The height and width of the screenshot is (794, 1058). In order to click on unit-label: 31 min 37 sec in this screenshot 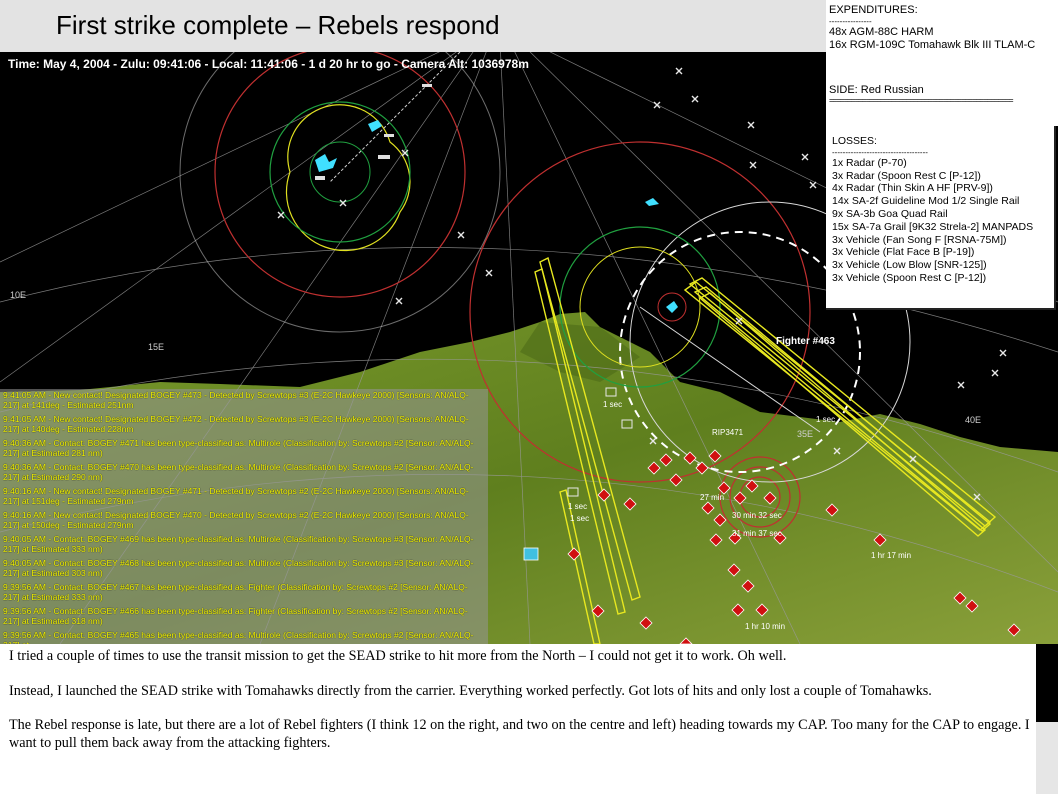, I will do `click(757, 533)`.